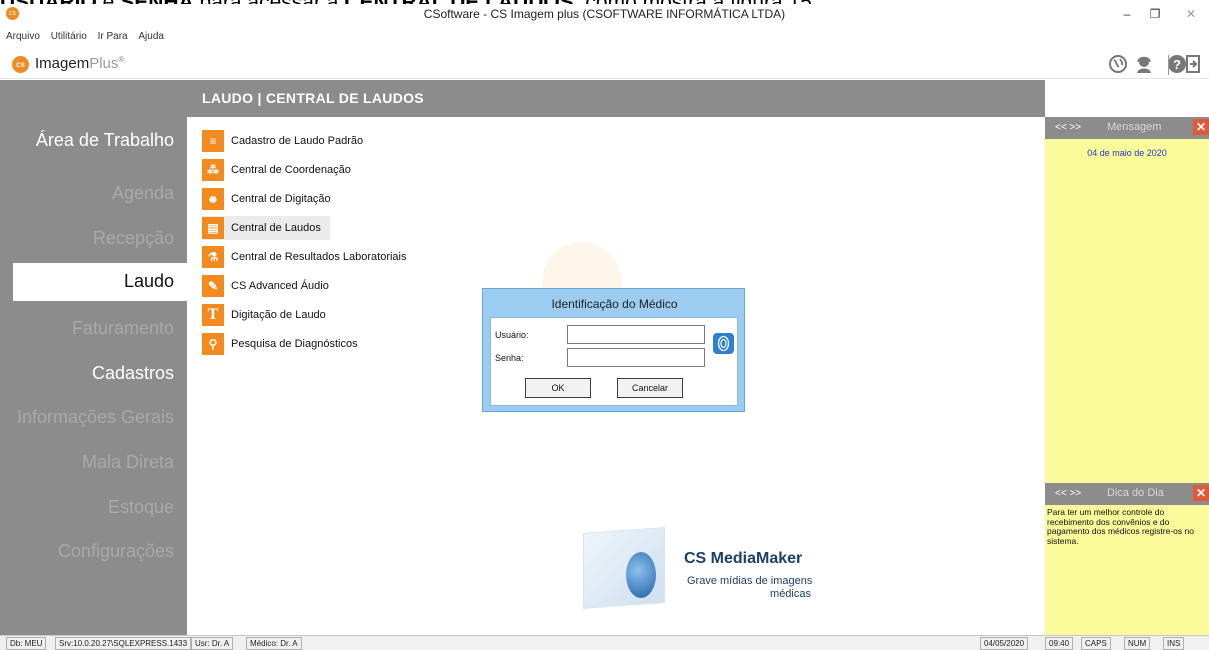 The image size is (1209, 650). What do you see at coordinates (1134, 127) in the screenshot?
I see `message-panel-title: Mensagem` at bounding box center [1134, 127].